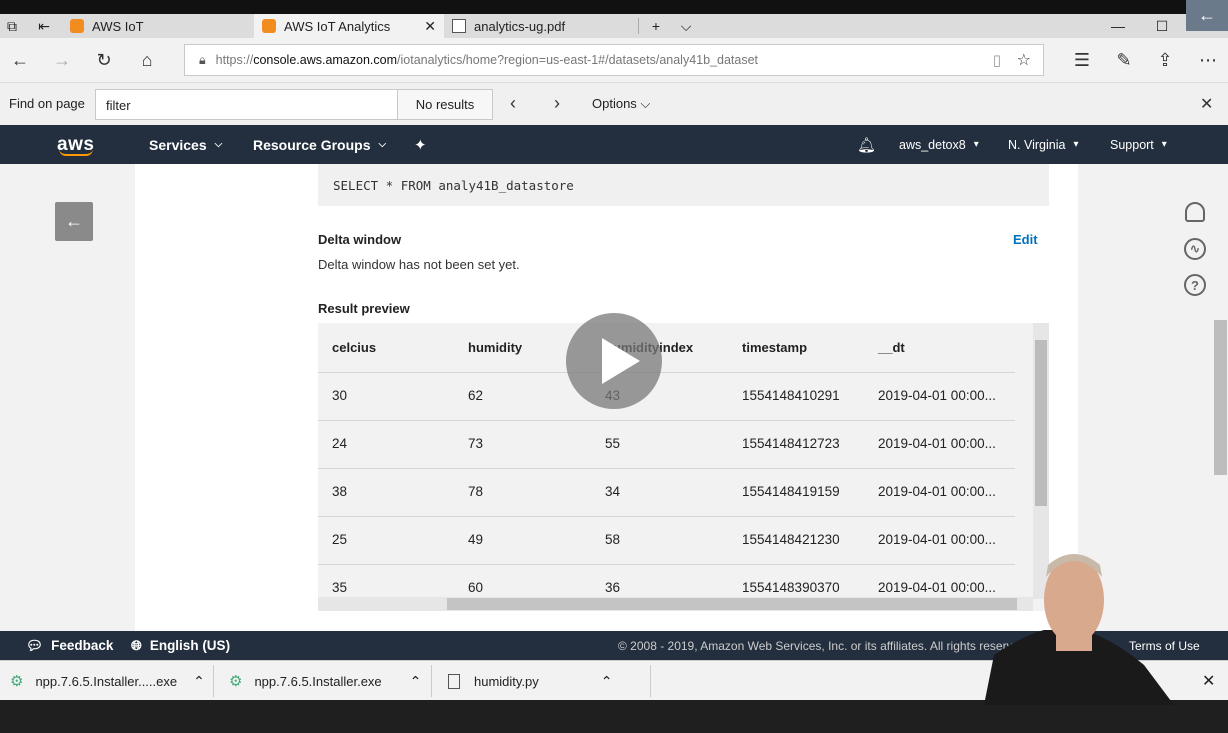 This screenshot has height=733, width=1228. Describe the element at coordinates (1124, 60) in the screenshot. I see `pen-icon: ✎` at that location.